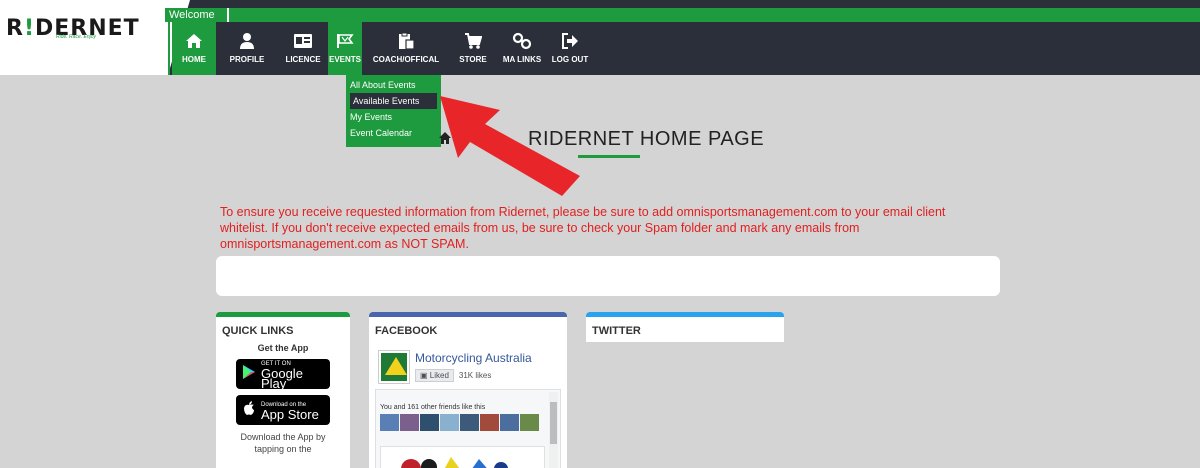  What do you see at coordinates (249, 410) in the screenshot?
I see `apple-icon` at bounding box center [249, 410].